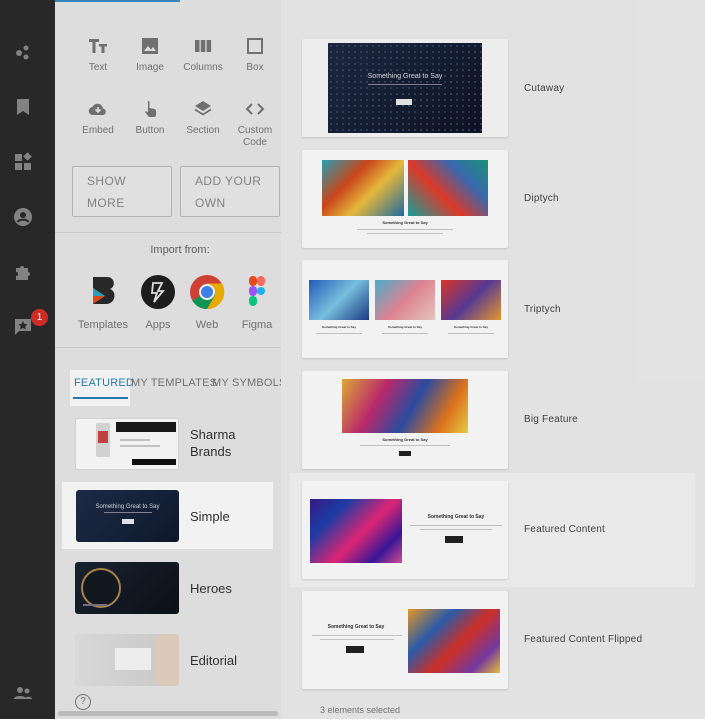 The image size is (705, 719). Describe the element at coordinates (150, 109) in the screenshot. I see `pointer-hand-icon` at that location.